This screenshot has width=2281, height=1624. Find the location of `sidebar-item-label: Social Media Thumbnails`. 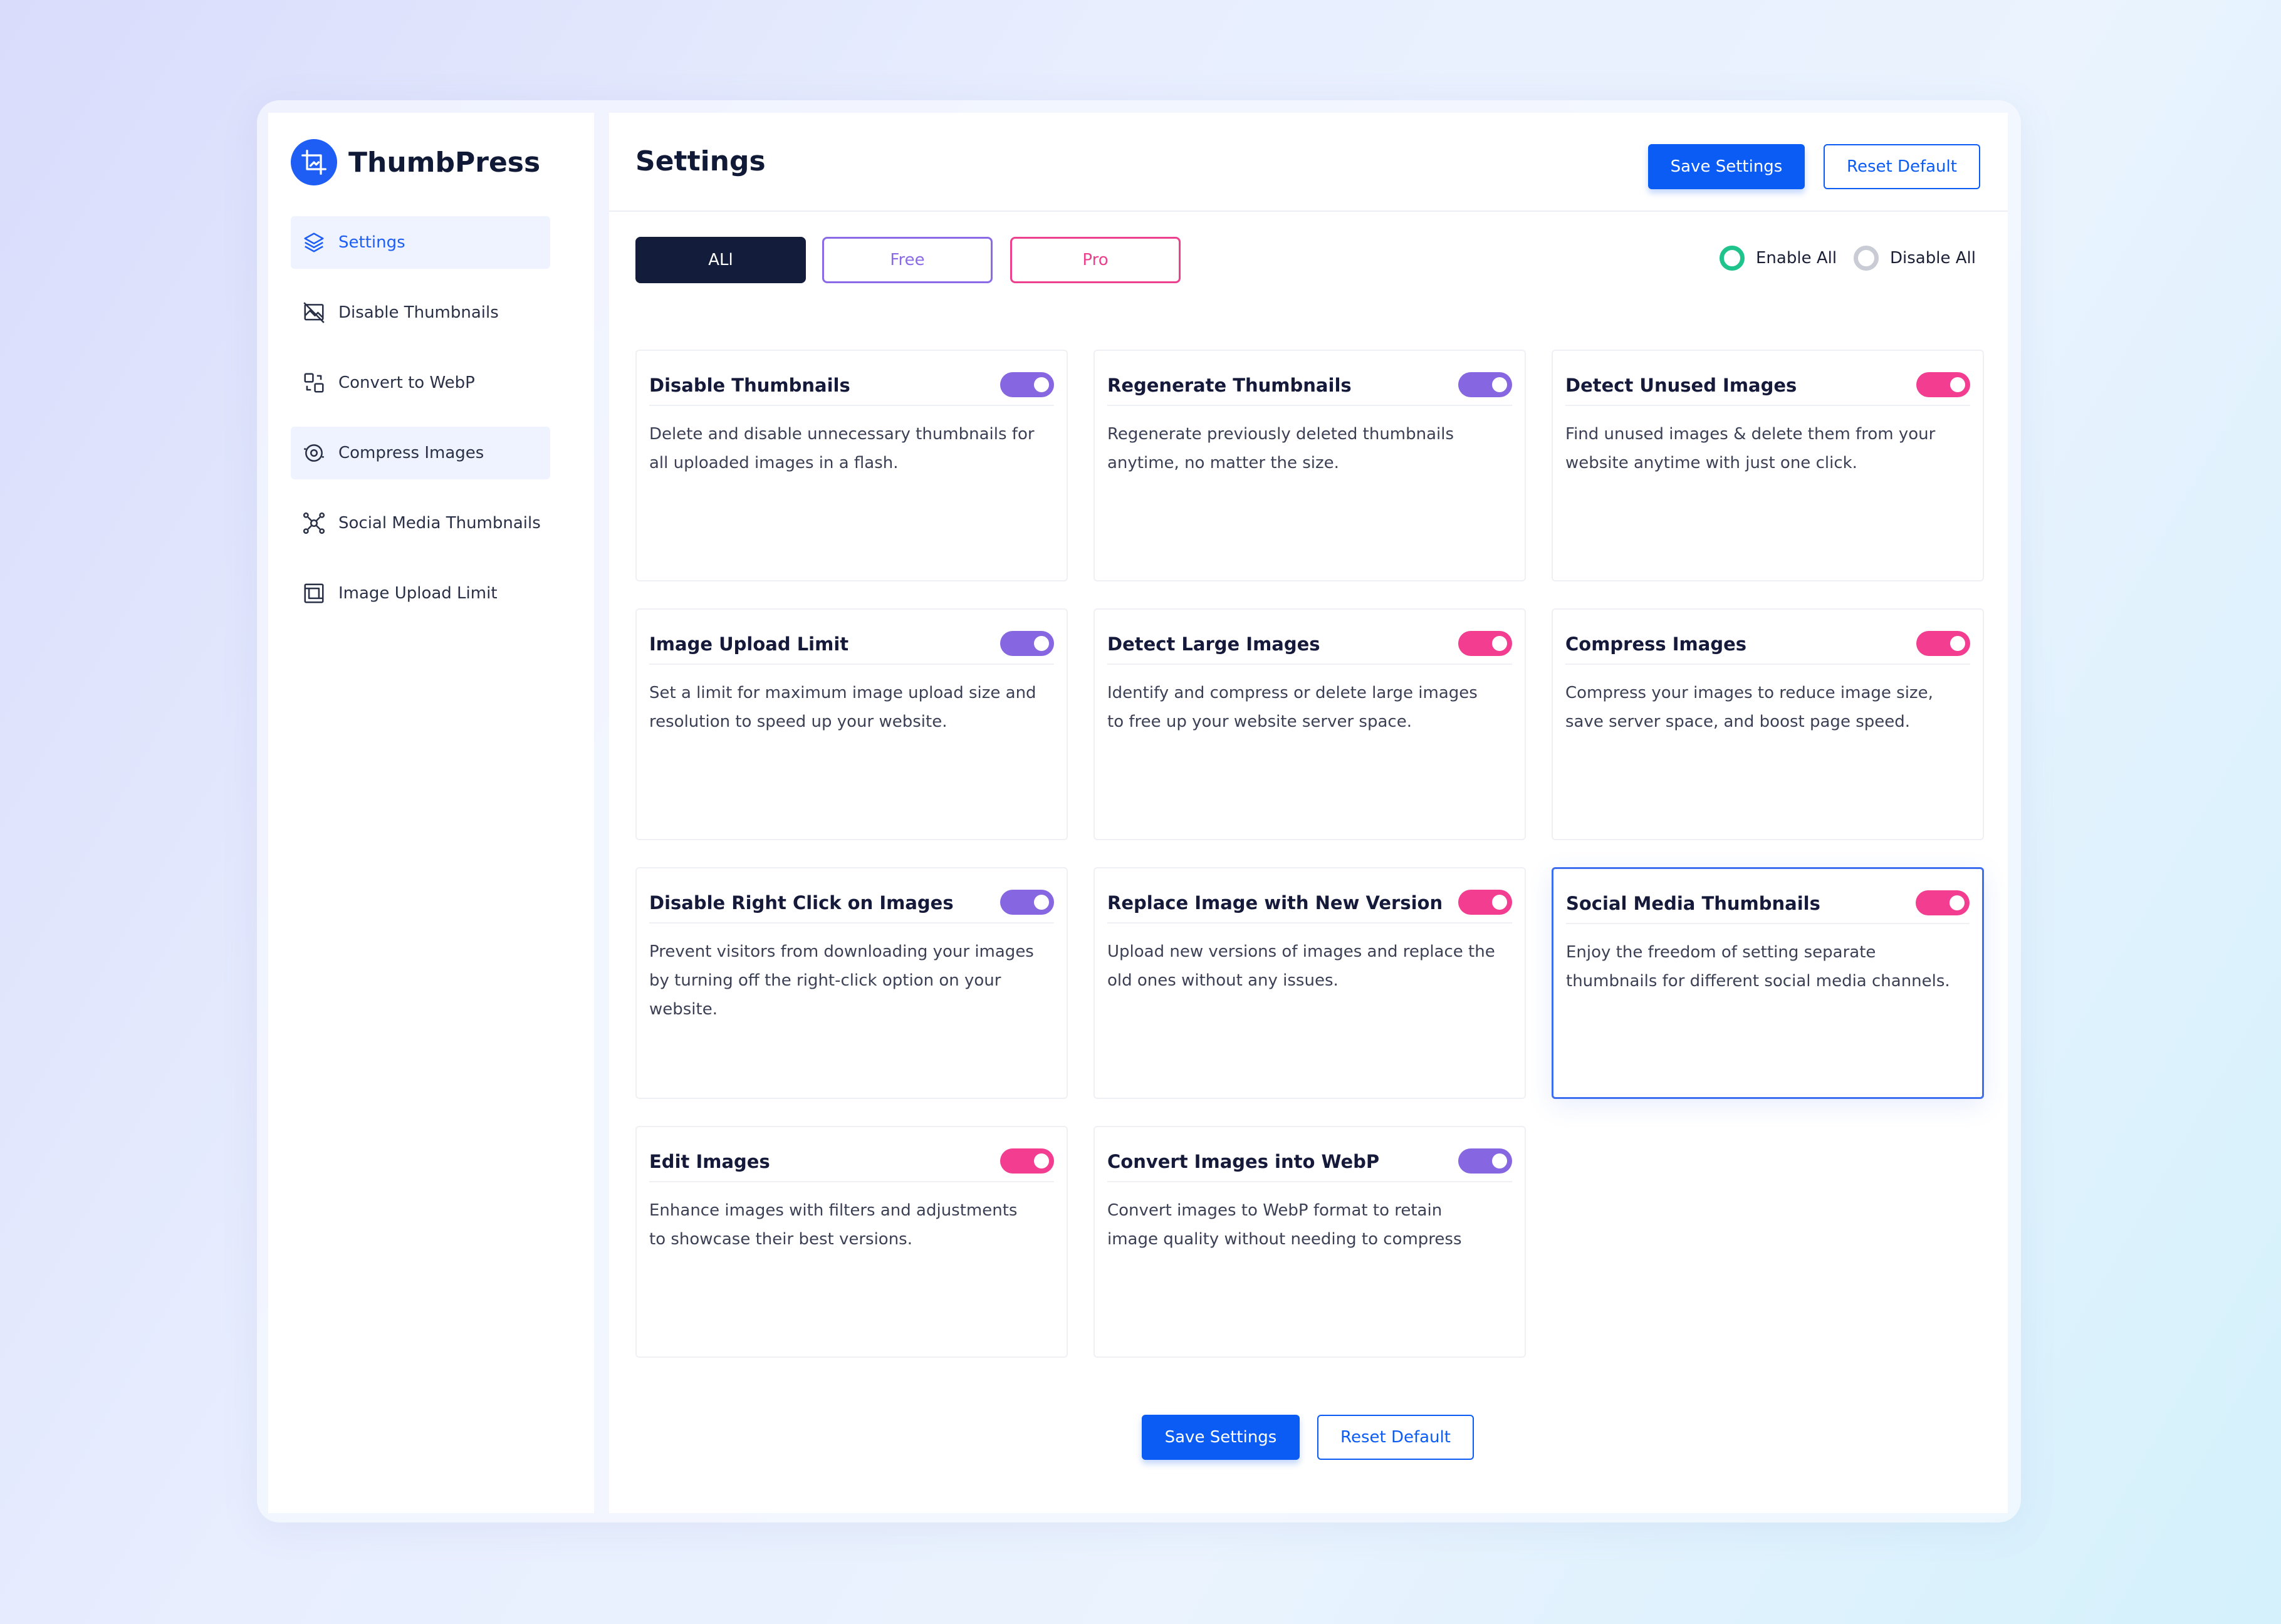

sidebar-item-label: Social Media Thumbnails is located at coordinates (440, 523).